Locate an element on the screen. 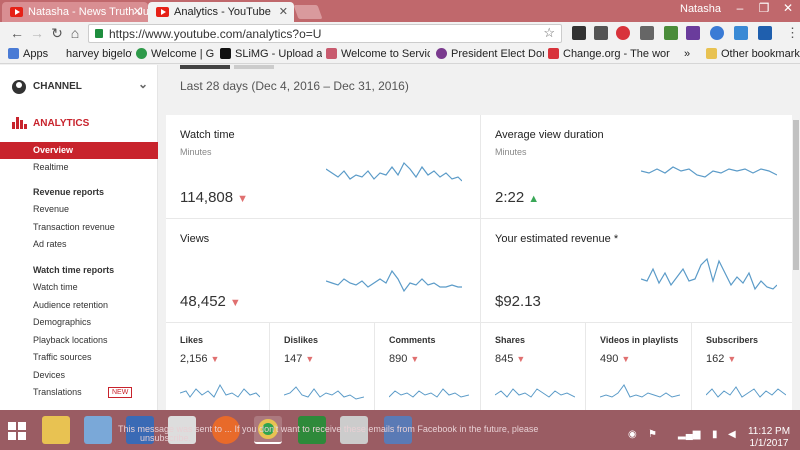 This screenshot has width=800, height=450. card-title: Your estimated revenue * is located at coordinates (557, 239).